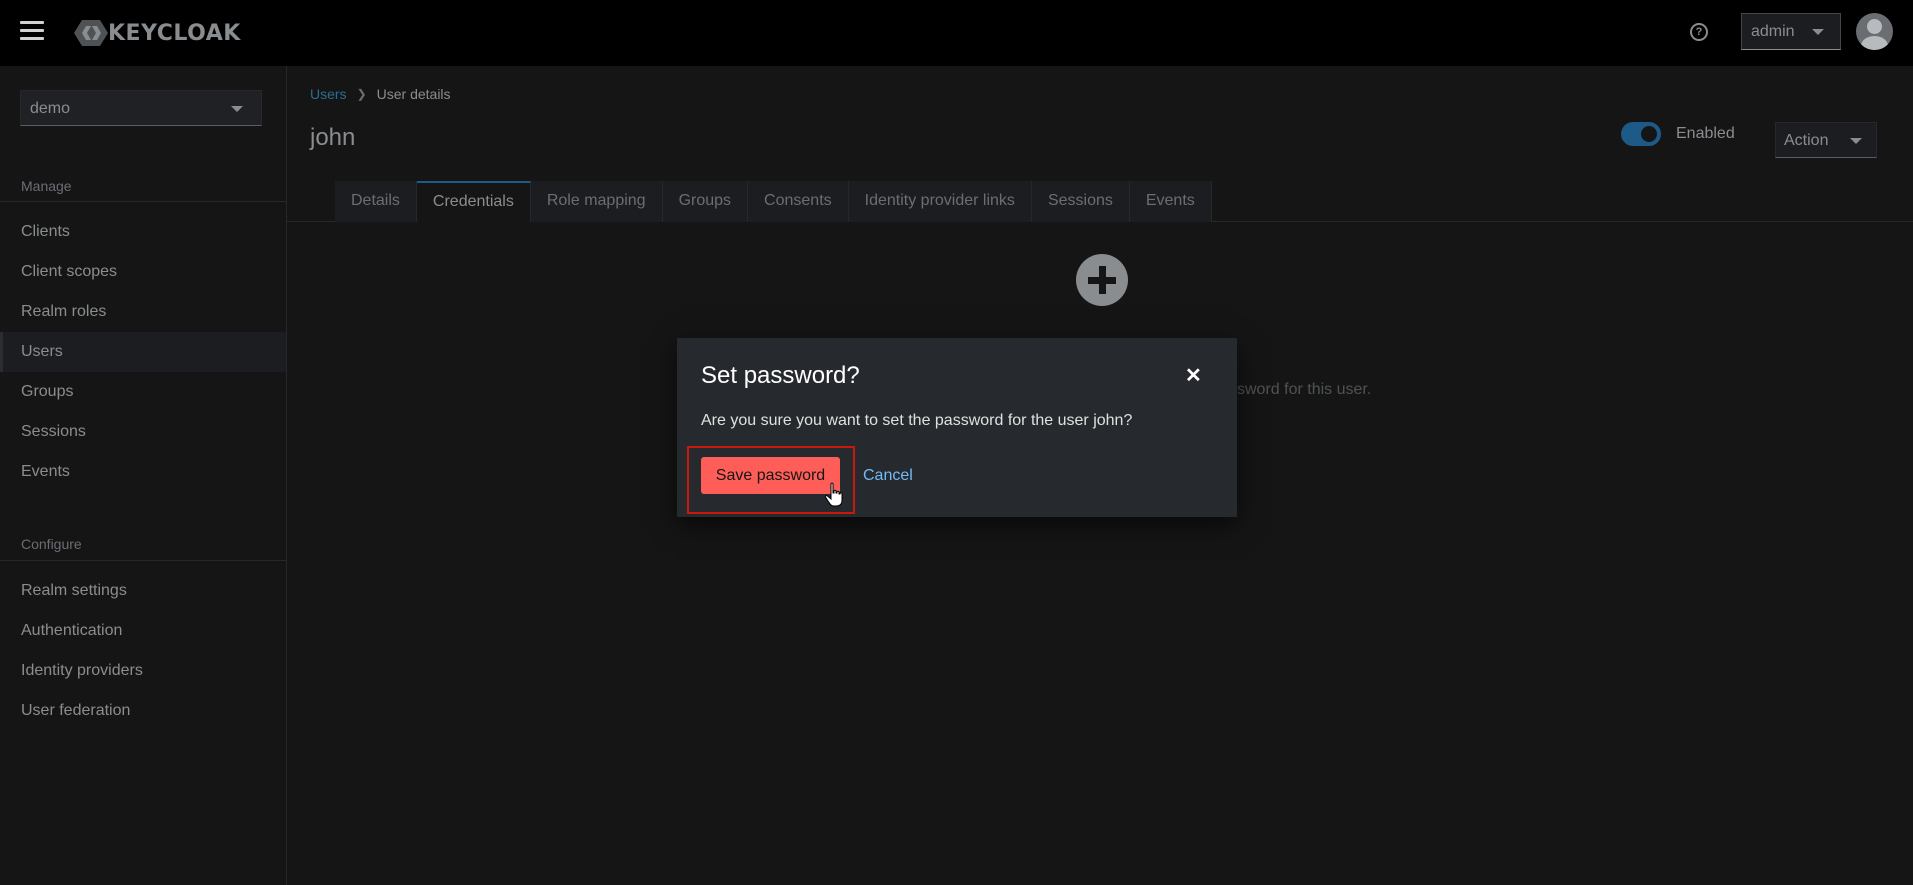 This screenshot has height=885, width=1913. I want to click on cancel-button: Cancel, so click(888, 475).